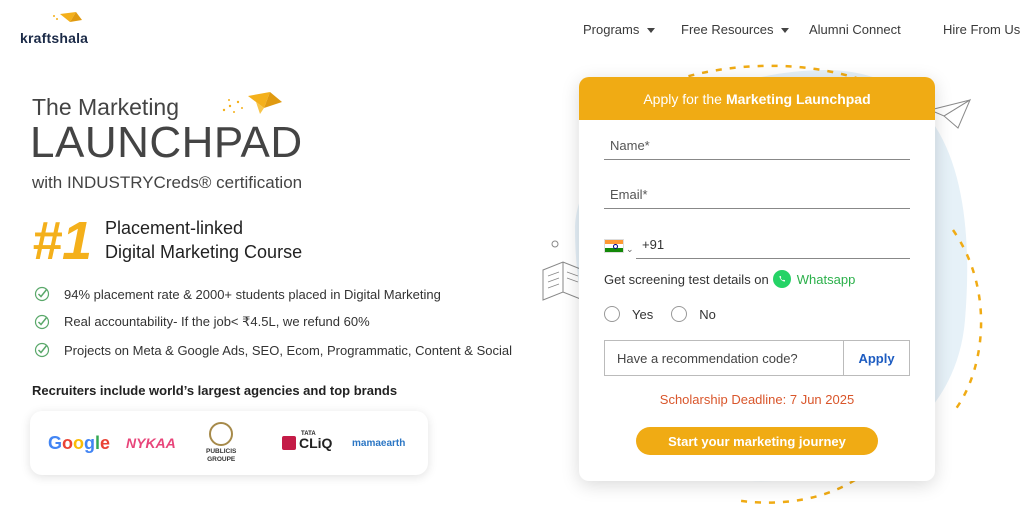 The image size is (1024, 512). What do you see at coordinates (65, 28) in the screenshot?
I see `kraftshala-logo: kraftshala` at bounding box center [65, 28].